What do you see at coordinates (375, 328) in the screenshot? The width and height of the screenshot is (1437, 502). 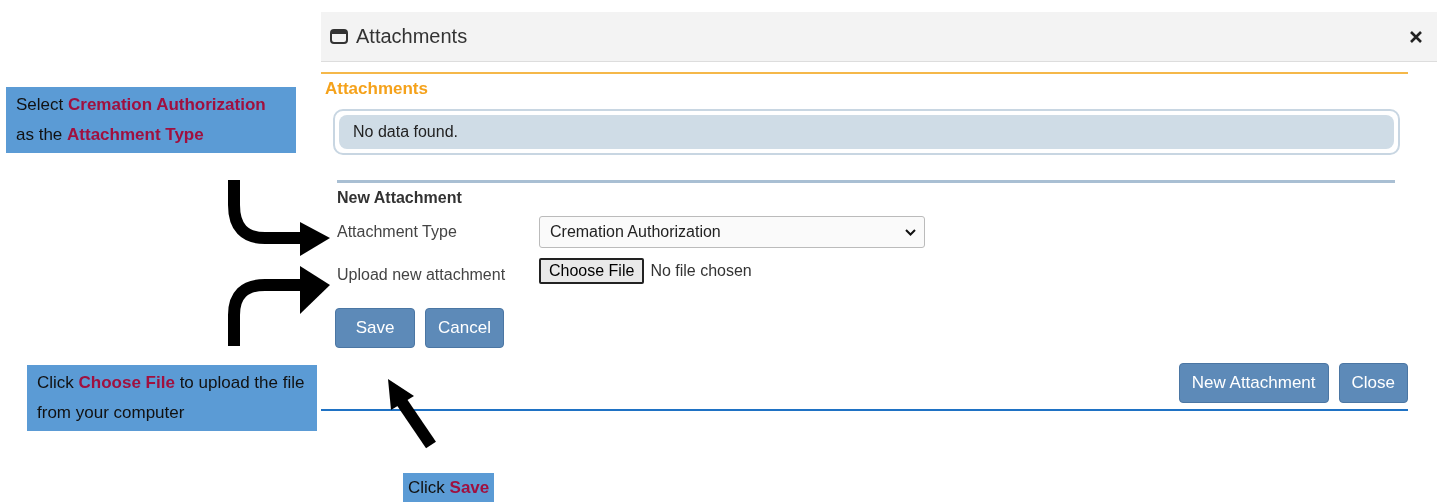 I see `save-button: Save` at bounding box center [375, 328].